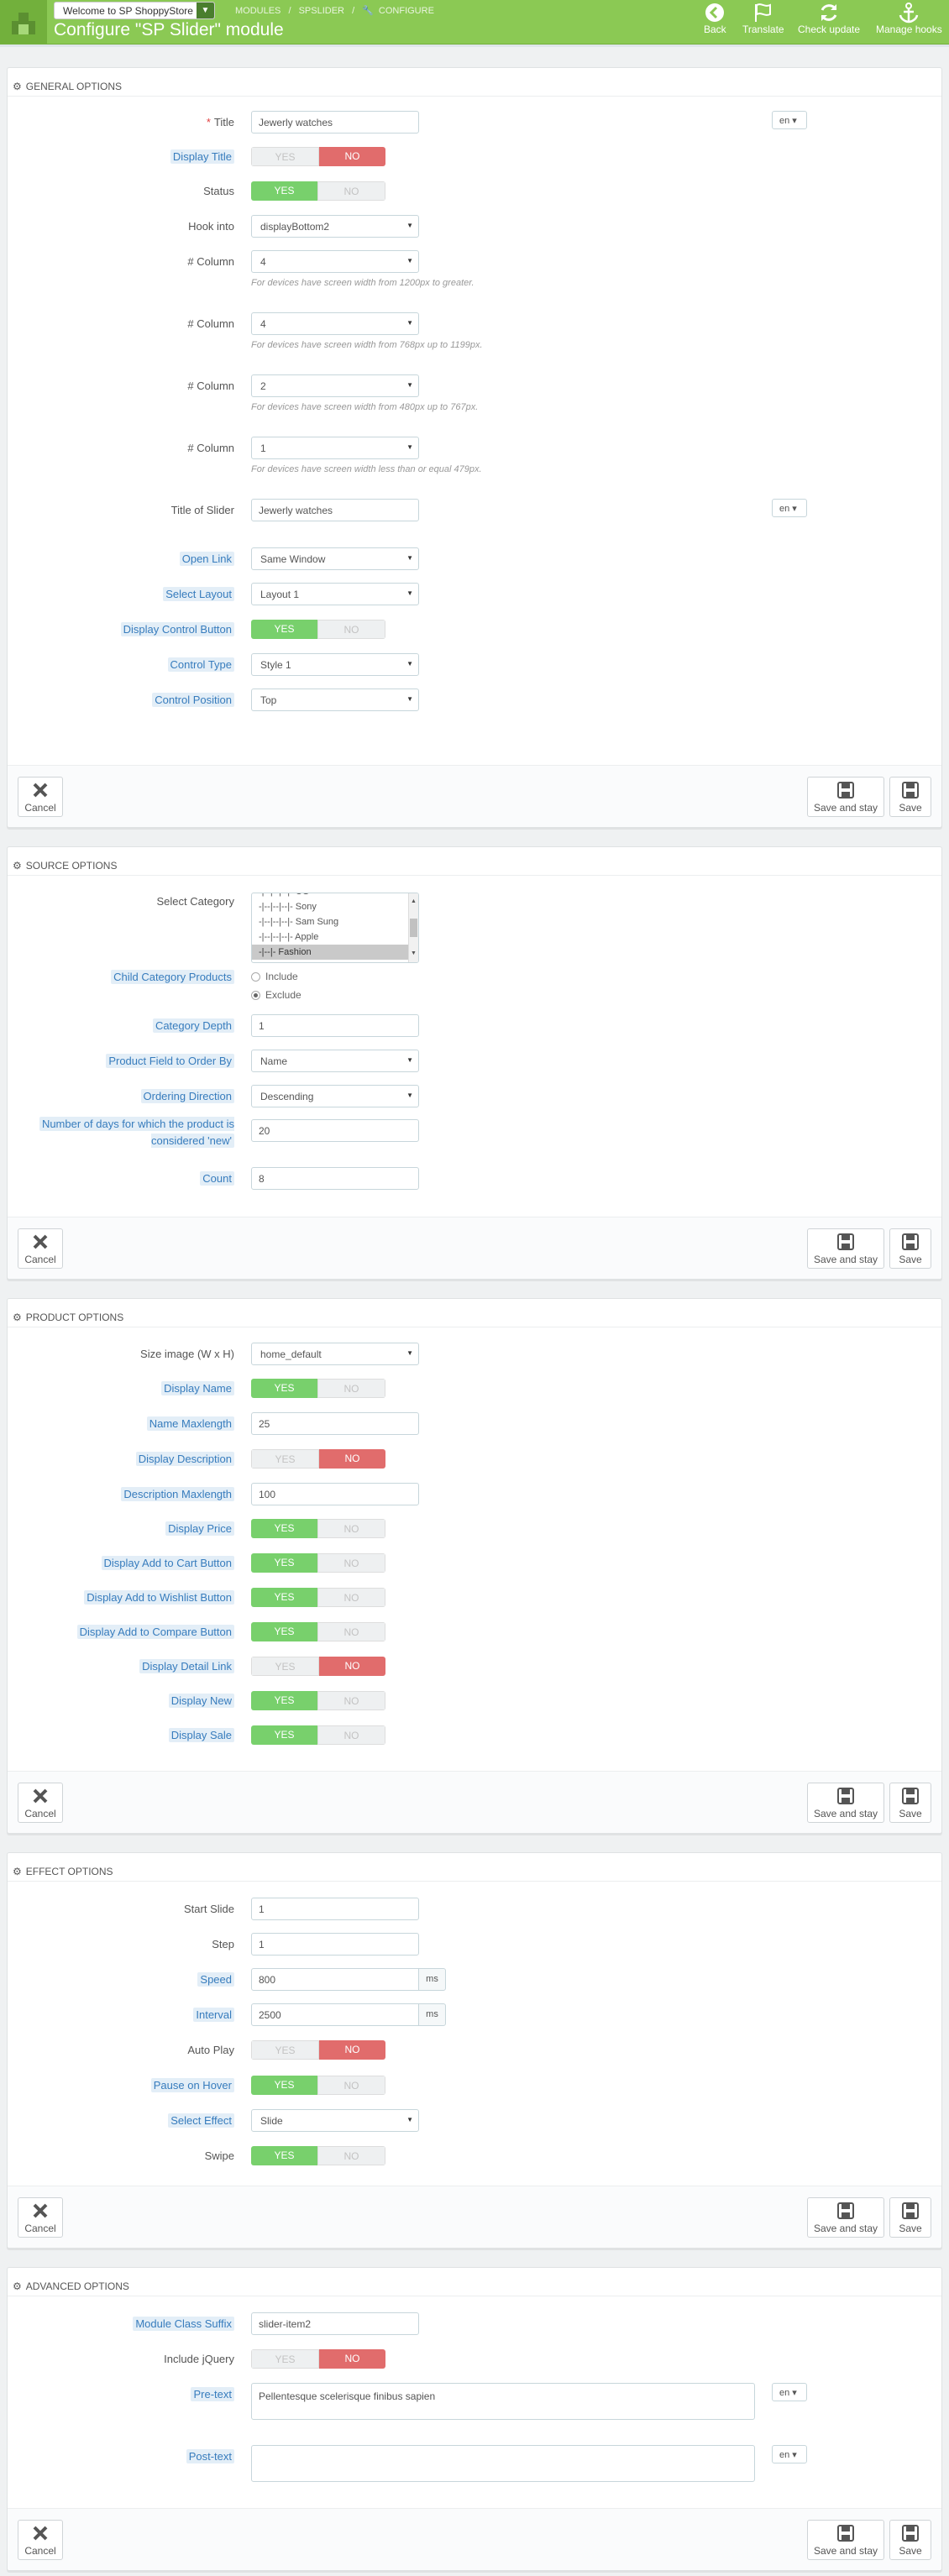 The image size is (949, 2576). Describe the element at coordinates (318, 1529) in the screenshot. I see `display-price-switch: YES NO` at that location.